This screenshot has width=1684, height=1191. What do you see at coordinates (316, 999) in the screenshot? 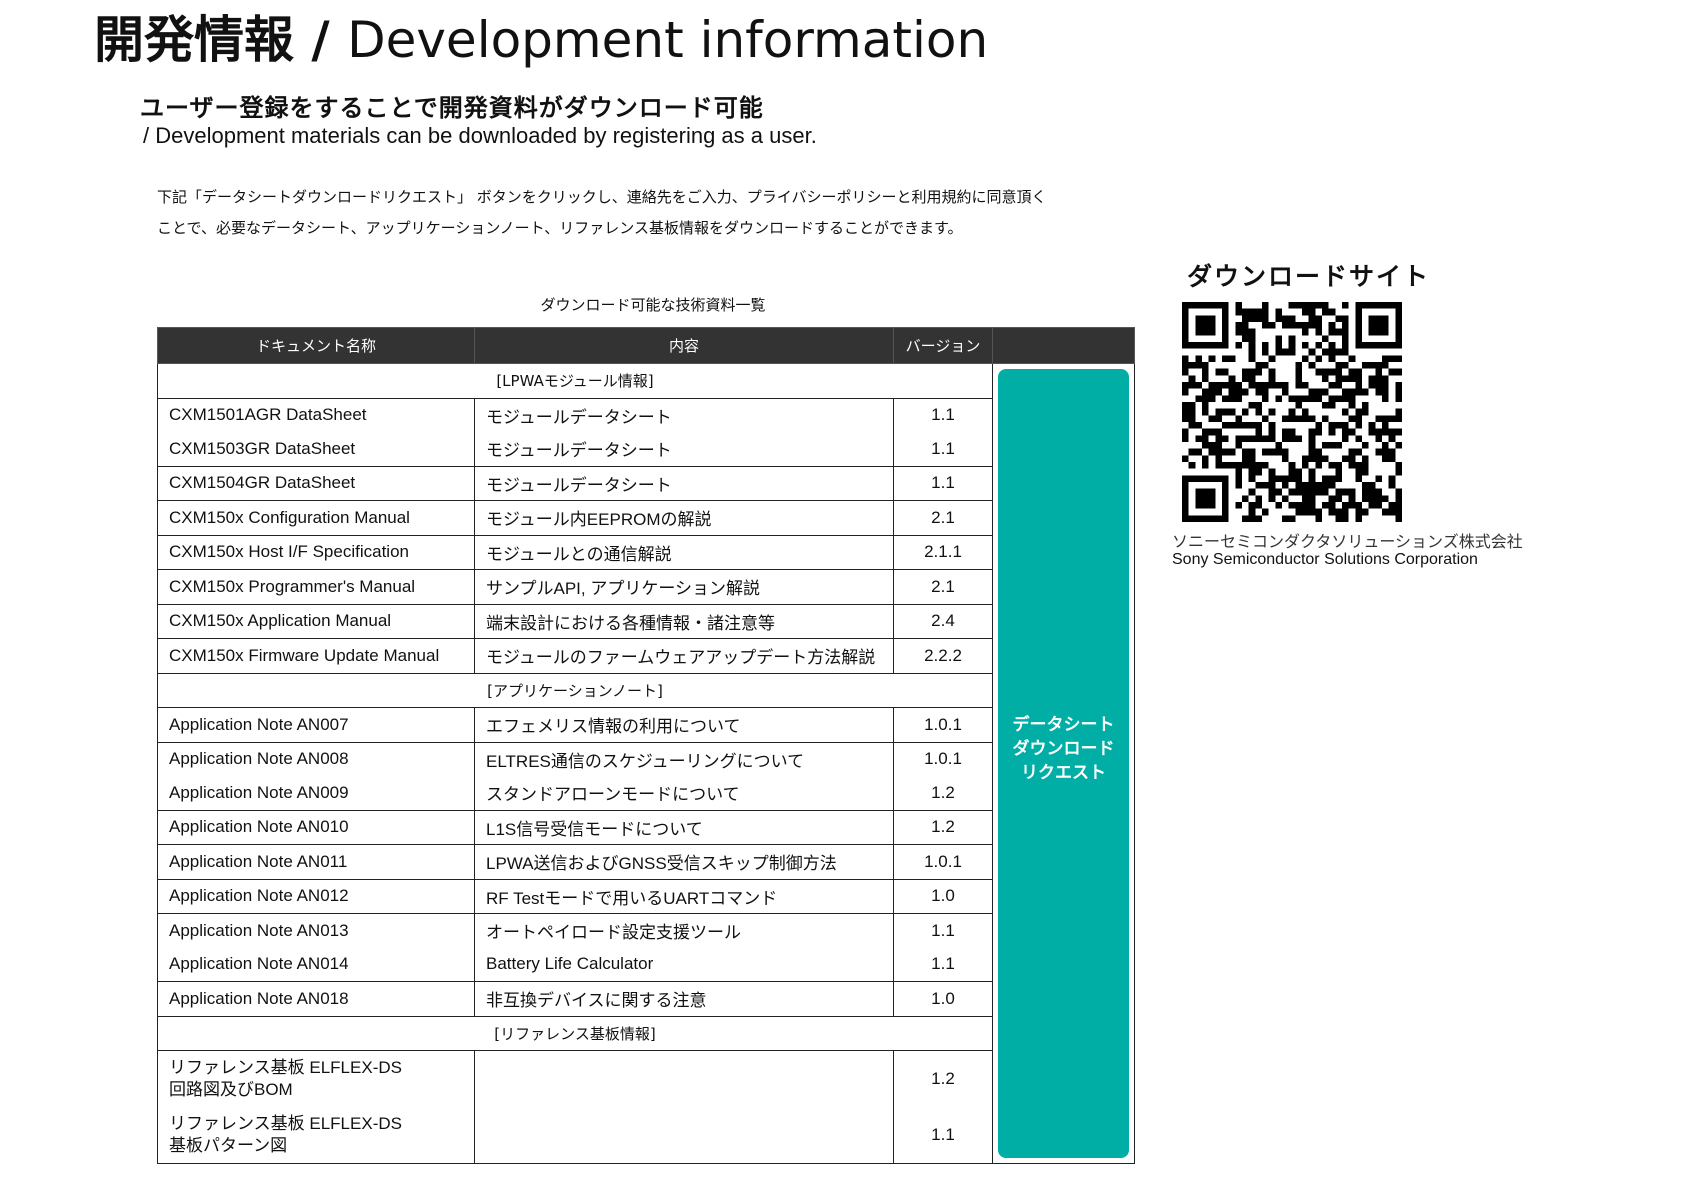
I see `document-name: Application Note AN018` at bounding box center [316, 999].